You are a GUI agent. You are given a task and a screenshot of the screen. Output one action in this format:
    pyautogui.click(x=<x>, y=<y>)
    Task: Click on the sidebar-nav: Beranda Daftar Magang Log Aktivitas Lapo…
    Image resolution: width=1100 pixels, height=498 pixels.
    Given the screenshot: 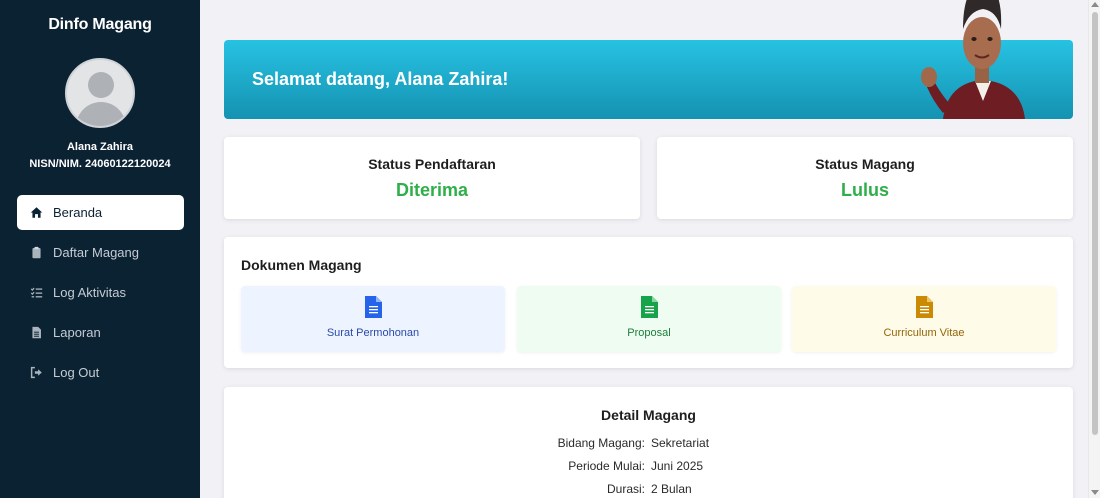 What is the action you would take?
    pyautogui.click(x=100, y=295)
    